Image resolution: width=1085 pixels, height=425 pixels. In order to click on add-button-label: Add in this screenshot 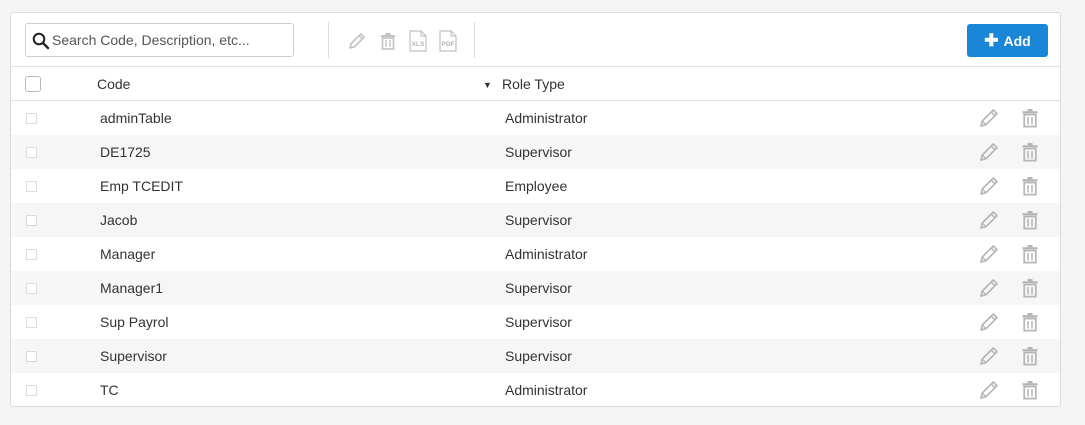, I will do `click(1017, 40)`.